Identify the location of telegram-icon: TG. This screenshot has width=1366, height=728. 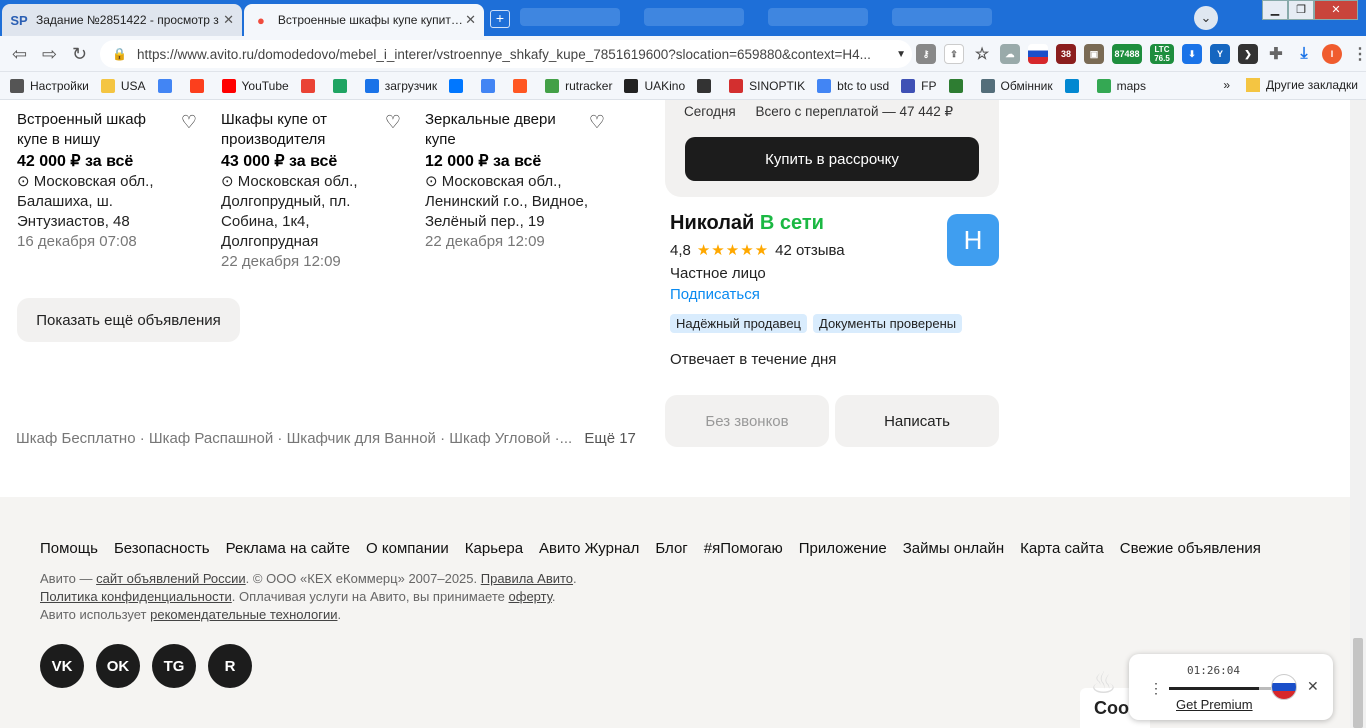
(174, 666).